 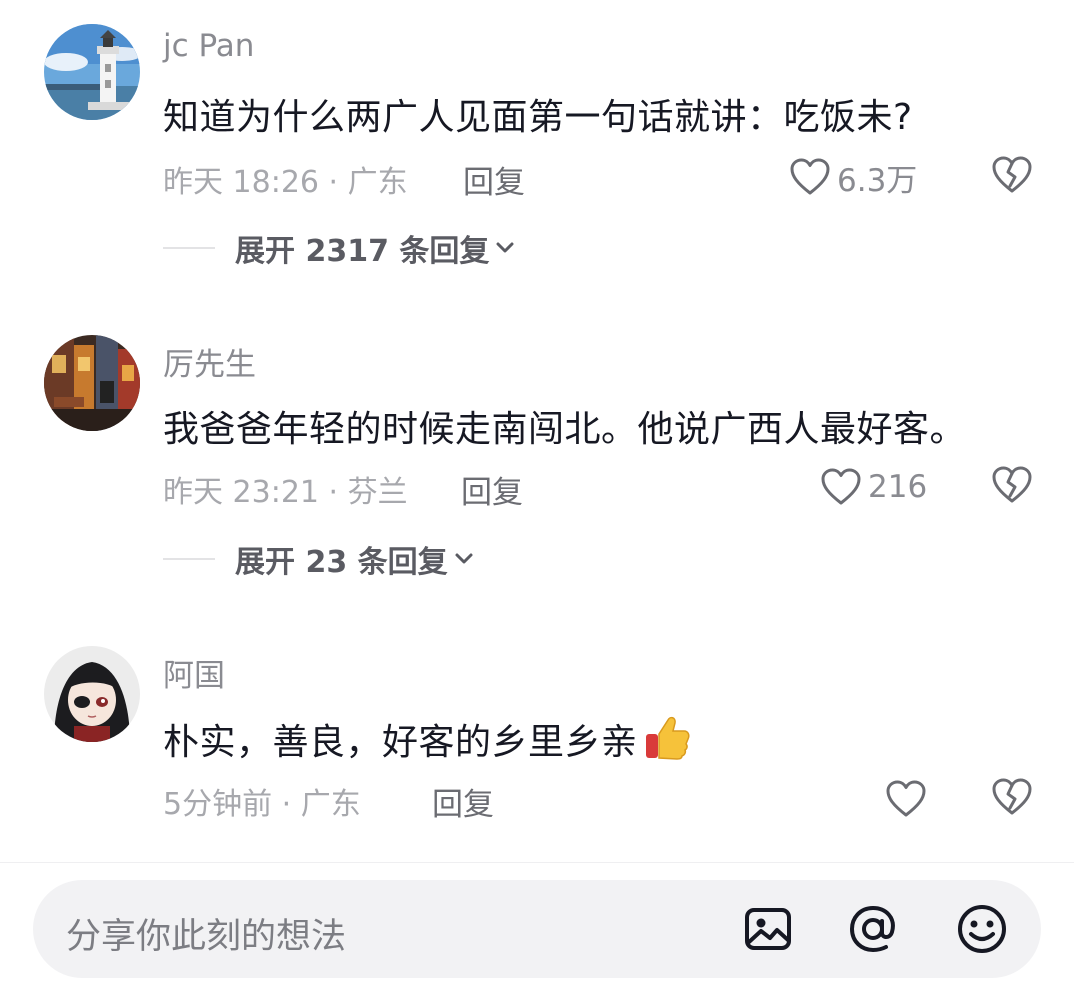 What do you see at coordinates (982, 929) in the screenshot?
I see `emoji-face-icon` at bounding box center [982, 929].